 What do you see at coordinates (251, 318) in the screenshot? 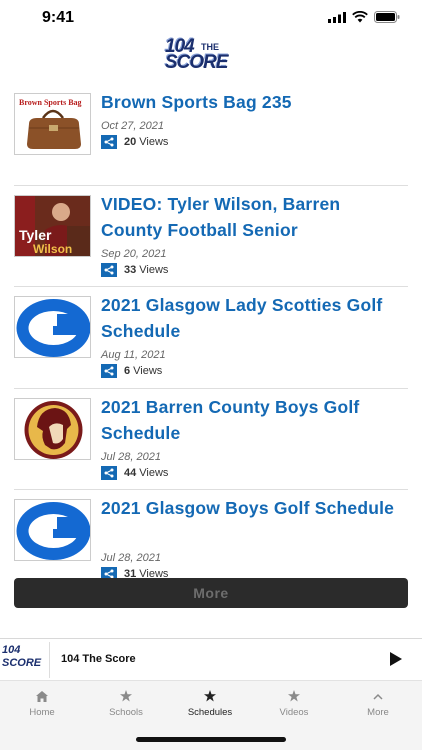
I see `item-title: 2021 Glasgow Lady Scotties Golf Schedule` at bounding box center [251, 318].